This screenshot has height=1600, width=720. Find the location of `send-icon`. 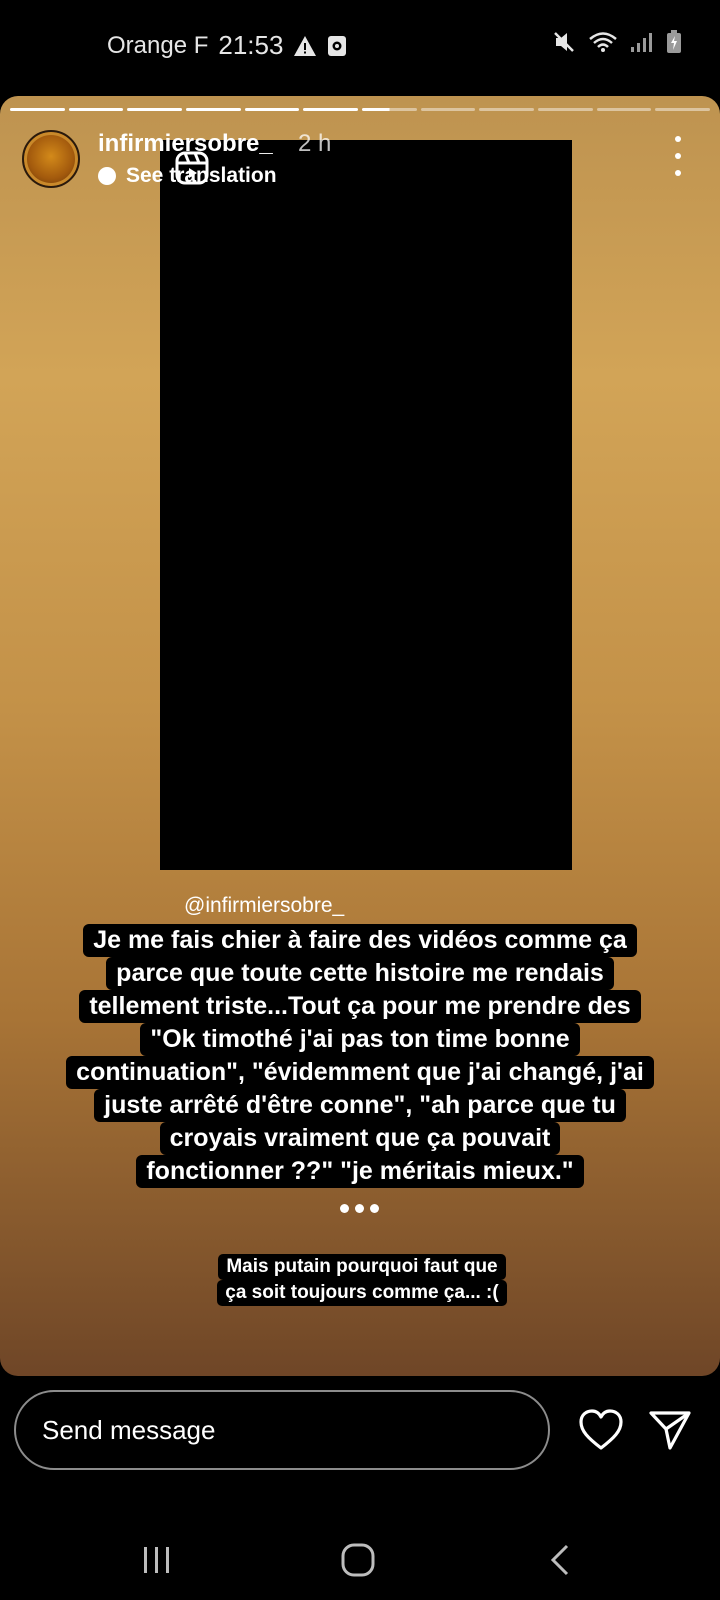

send-icon is located at coordinates (670, 1430).